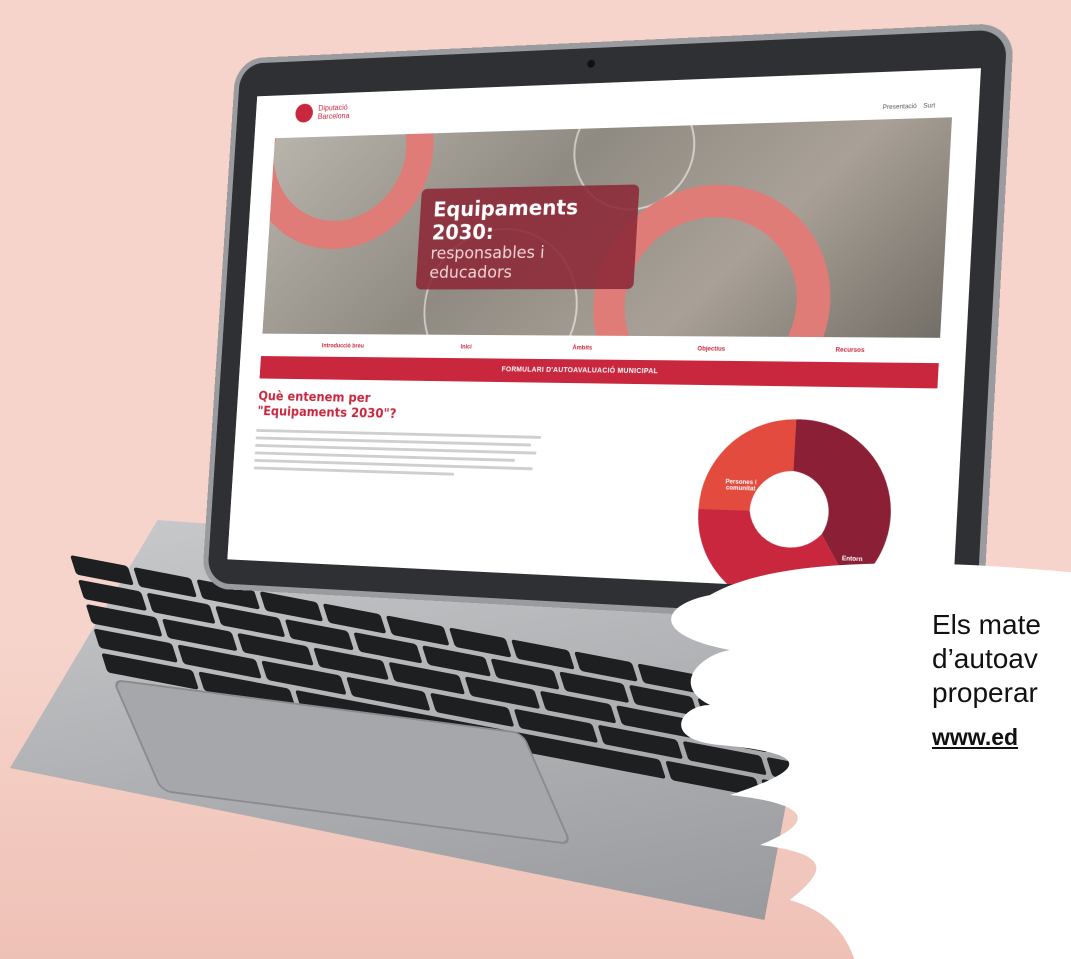  Describe the element at coordinates (400, 454) in the screenshot. I see `body-text` at that location.